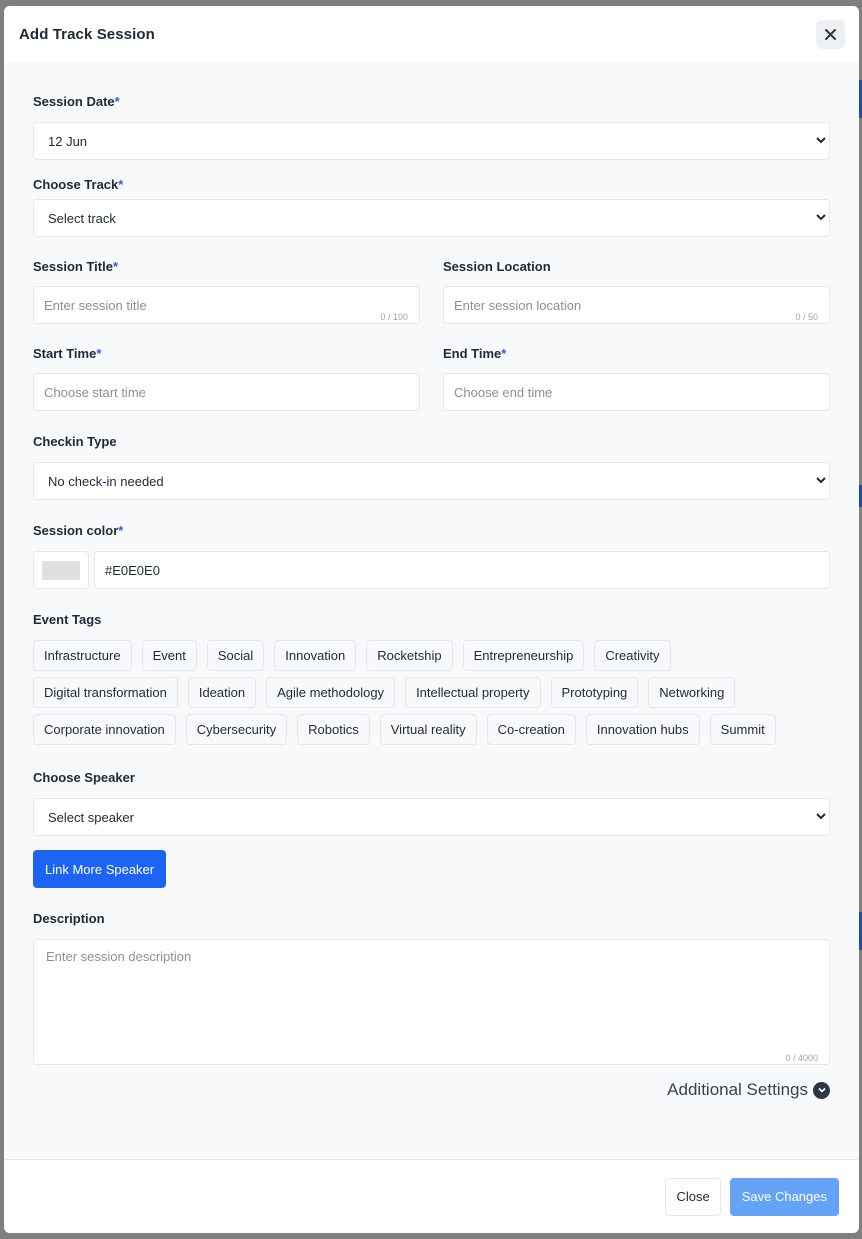 The image size is (862, 1239). Describe the element at coordinates (518, 305) in the screenshot. I see `session-location-placeholder: Enter session location` at that location.